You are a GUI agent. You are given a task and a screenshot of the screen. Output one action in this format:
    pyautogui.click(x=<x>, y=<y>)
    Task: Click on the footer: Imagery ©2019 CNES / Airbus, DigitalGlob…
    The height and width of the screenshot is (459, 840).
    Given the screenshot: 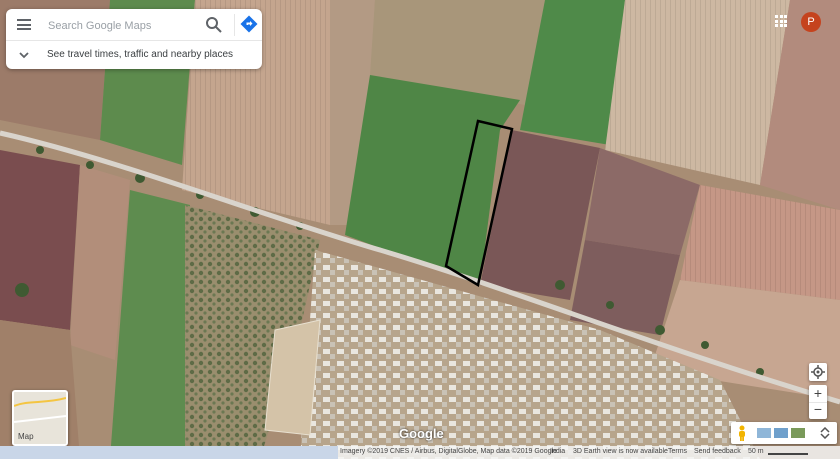 What is the action you would take?
    pyautogui.click(x=420, y=452)
    